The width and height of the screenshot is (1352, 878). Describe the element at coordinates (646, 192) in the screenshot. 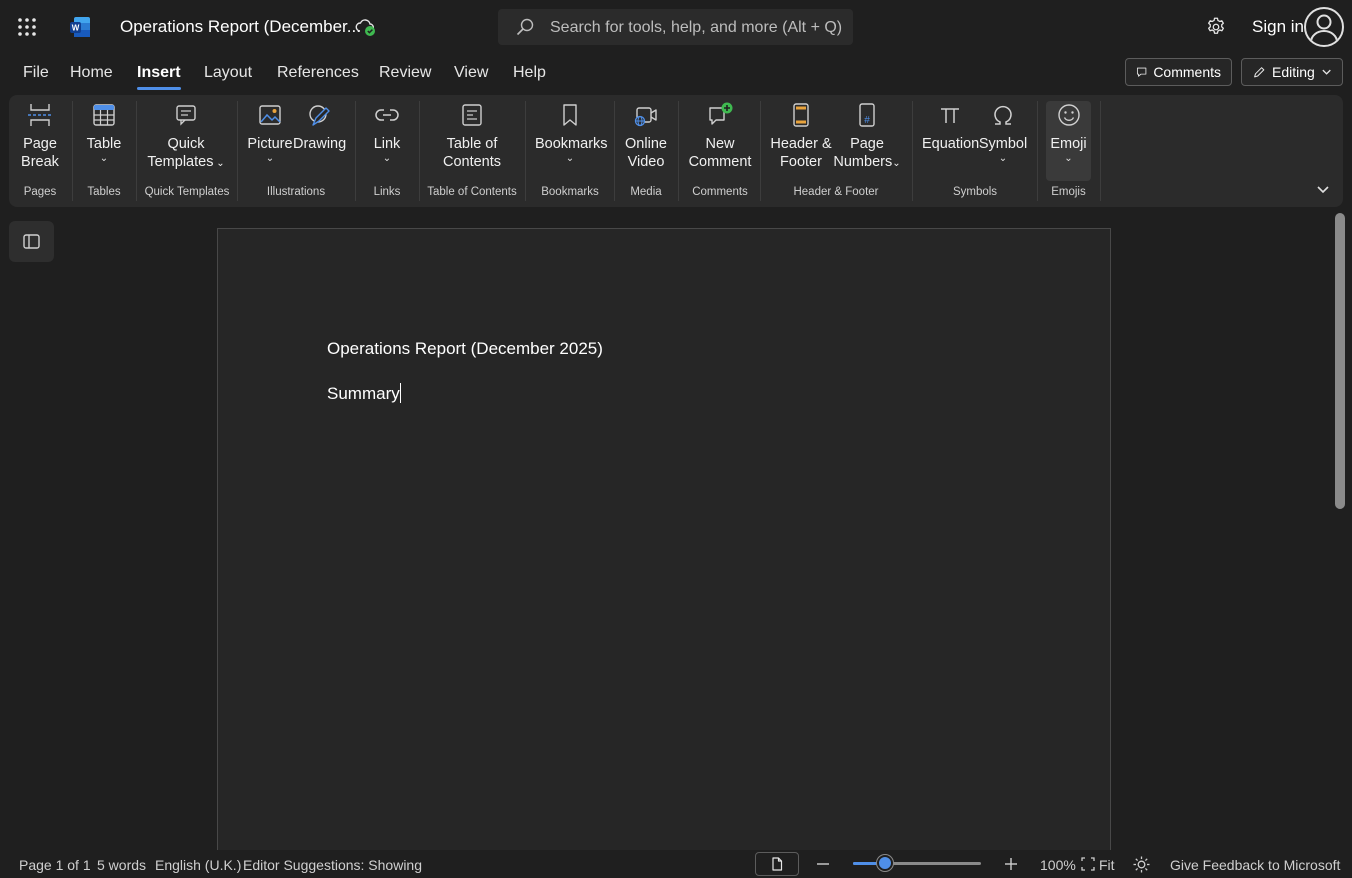

I see `group-media: Media` at that location.